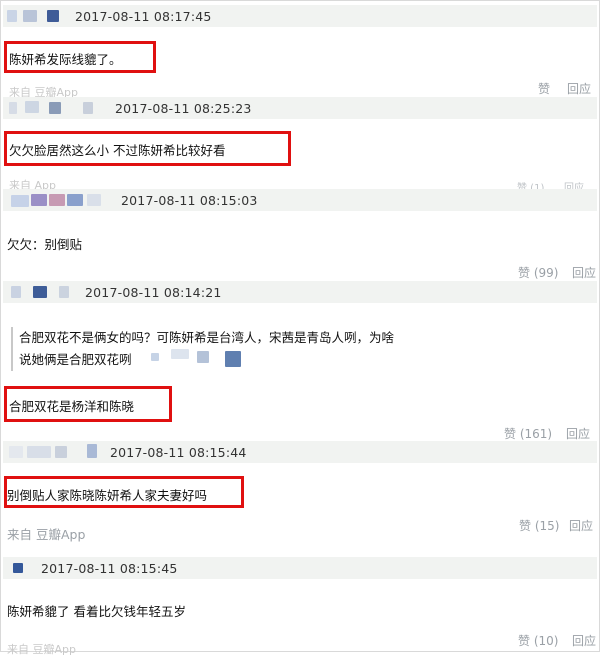 This screenshot has height=657, width=600. I want to click on comment-text: 陈妍希貔了 看着比欠钱年轻五岁, so click(96, 611).